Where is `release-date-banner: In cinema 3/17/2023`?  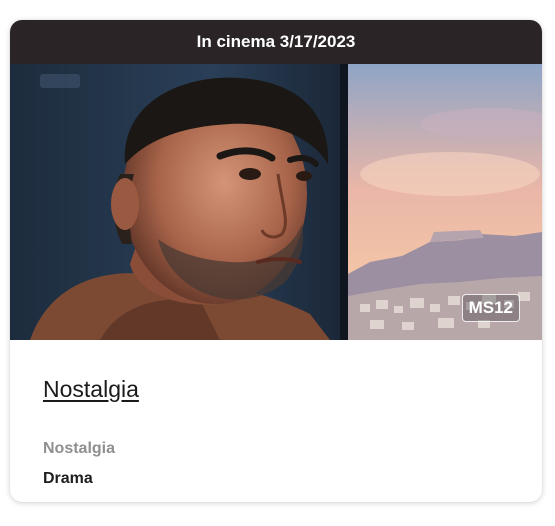 release-date-banner: In cinema 3/17/2023 is located at coordinates (276, 42).